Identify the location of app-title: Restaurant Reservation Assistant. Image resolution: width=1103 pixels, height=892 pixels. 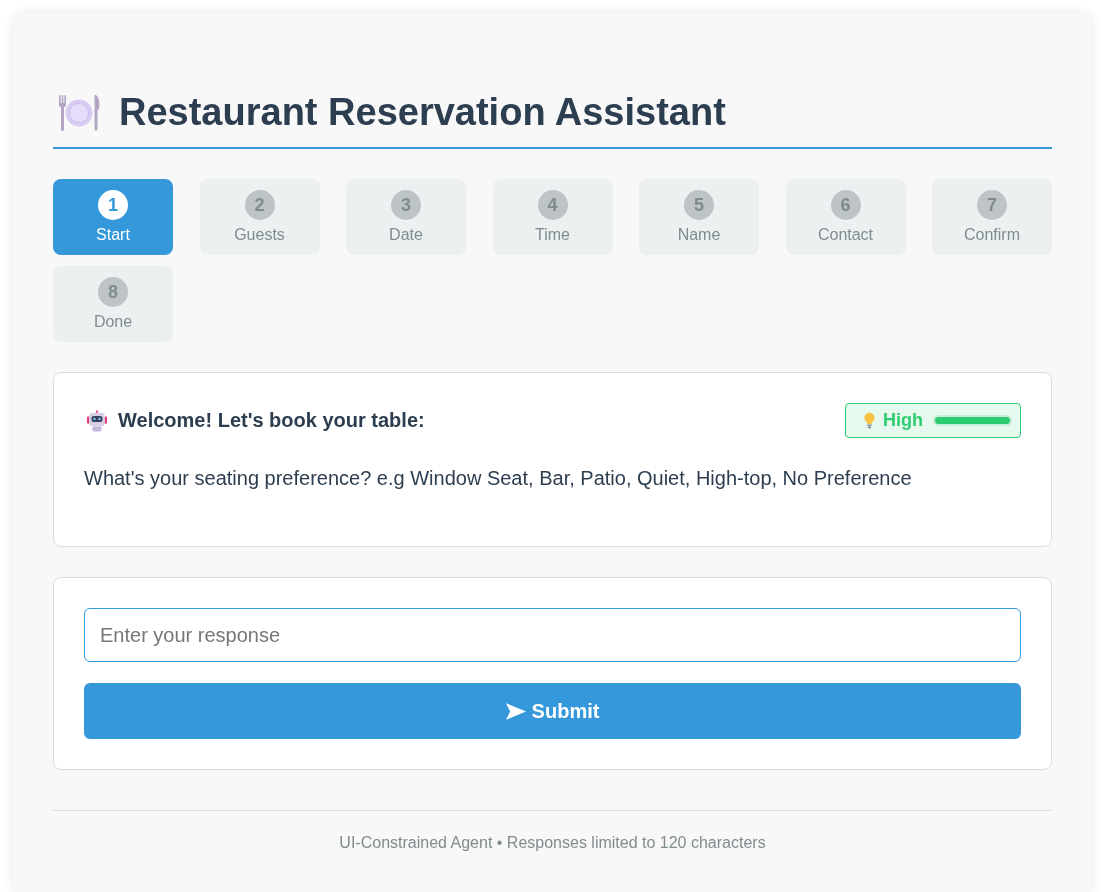
(422, 112).